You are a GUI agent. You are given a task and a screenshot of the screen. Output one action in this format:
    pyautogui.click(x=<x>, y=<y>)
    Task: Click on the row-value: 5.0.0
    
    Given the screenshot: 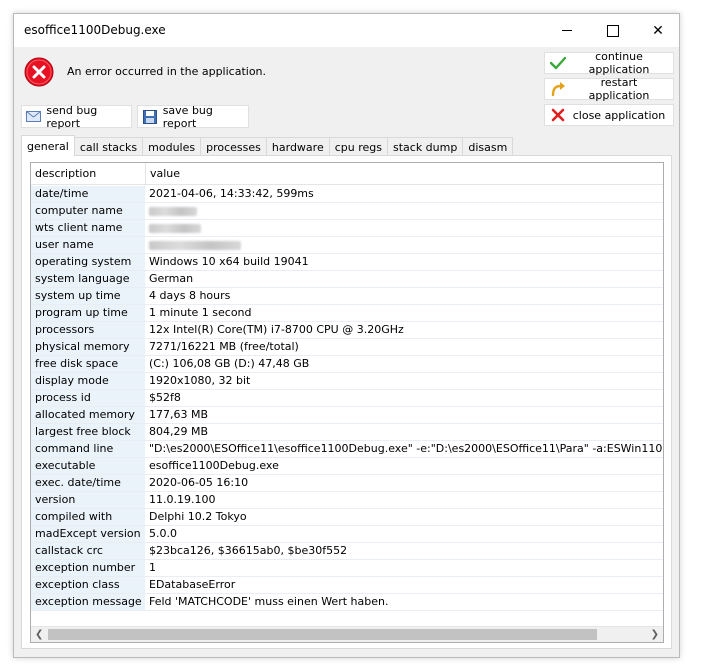 What is the action you would take?
    pyautogui.click(x=404, y=534)
    